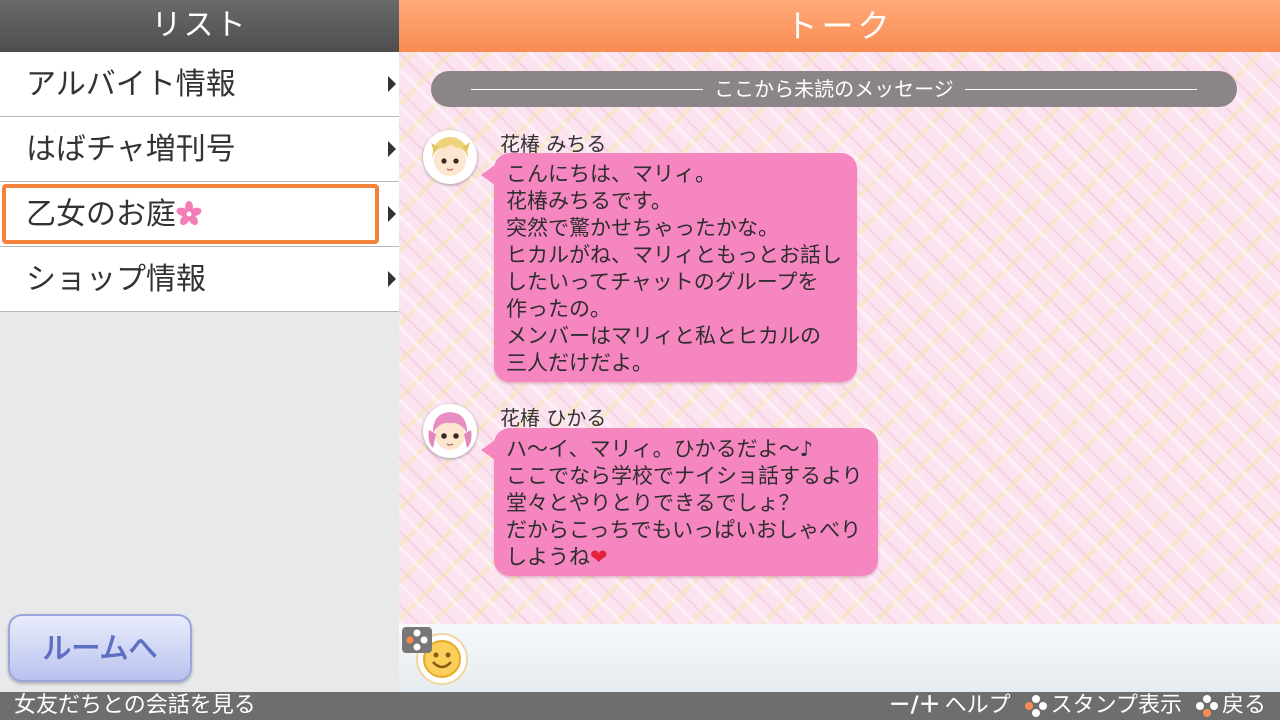 Image resolution: width=1280 pixels, height=720 pixels. What do you see at coordinates (659, 449) in the screenshot?
I see `message-line: ハ～イ、マリィ。ひかるだよ～♪` at bounding box center [659, 449].